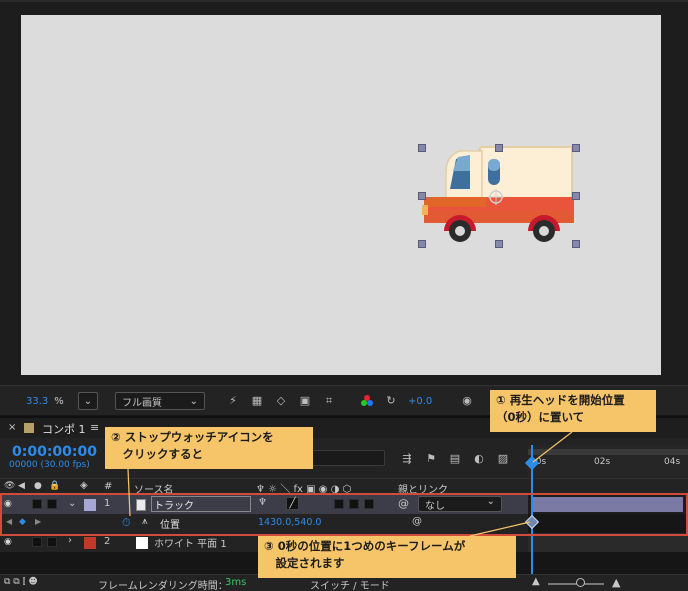 The image size is (688, 591). What do you see at coordinates (350, 584) in the screenshot?
I see `switches-modes-toggle: スイッチ / モード` at bounding box center [350, 584].